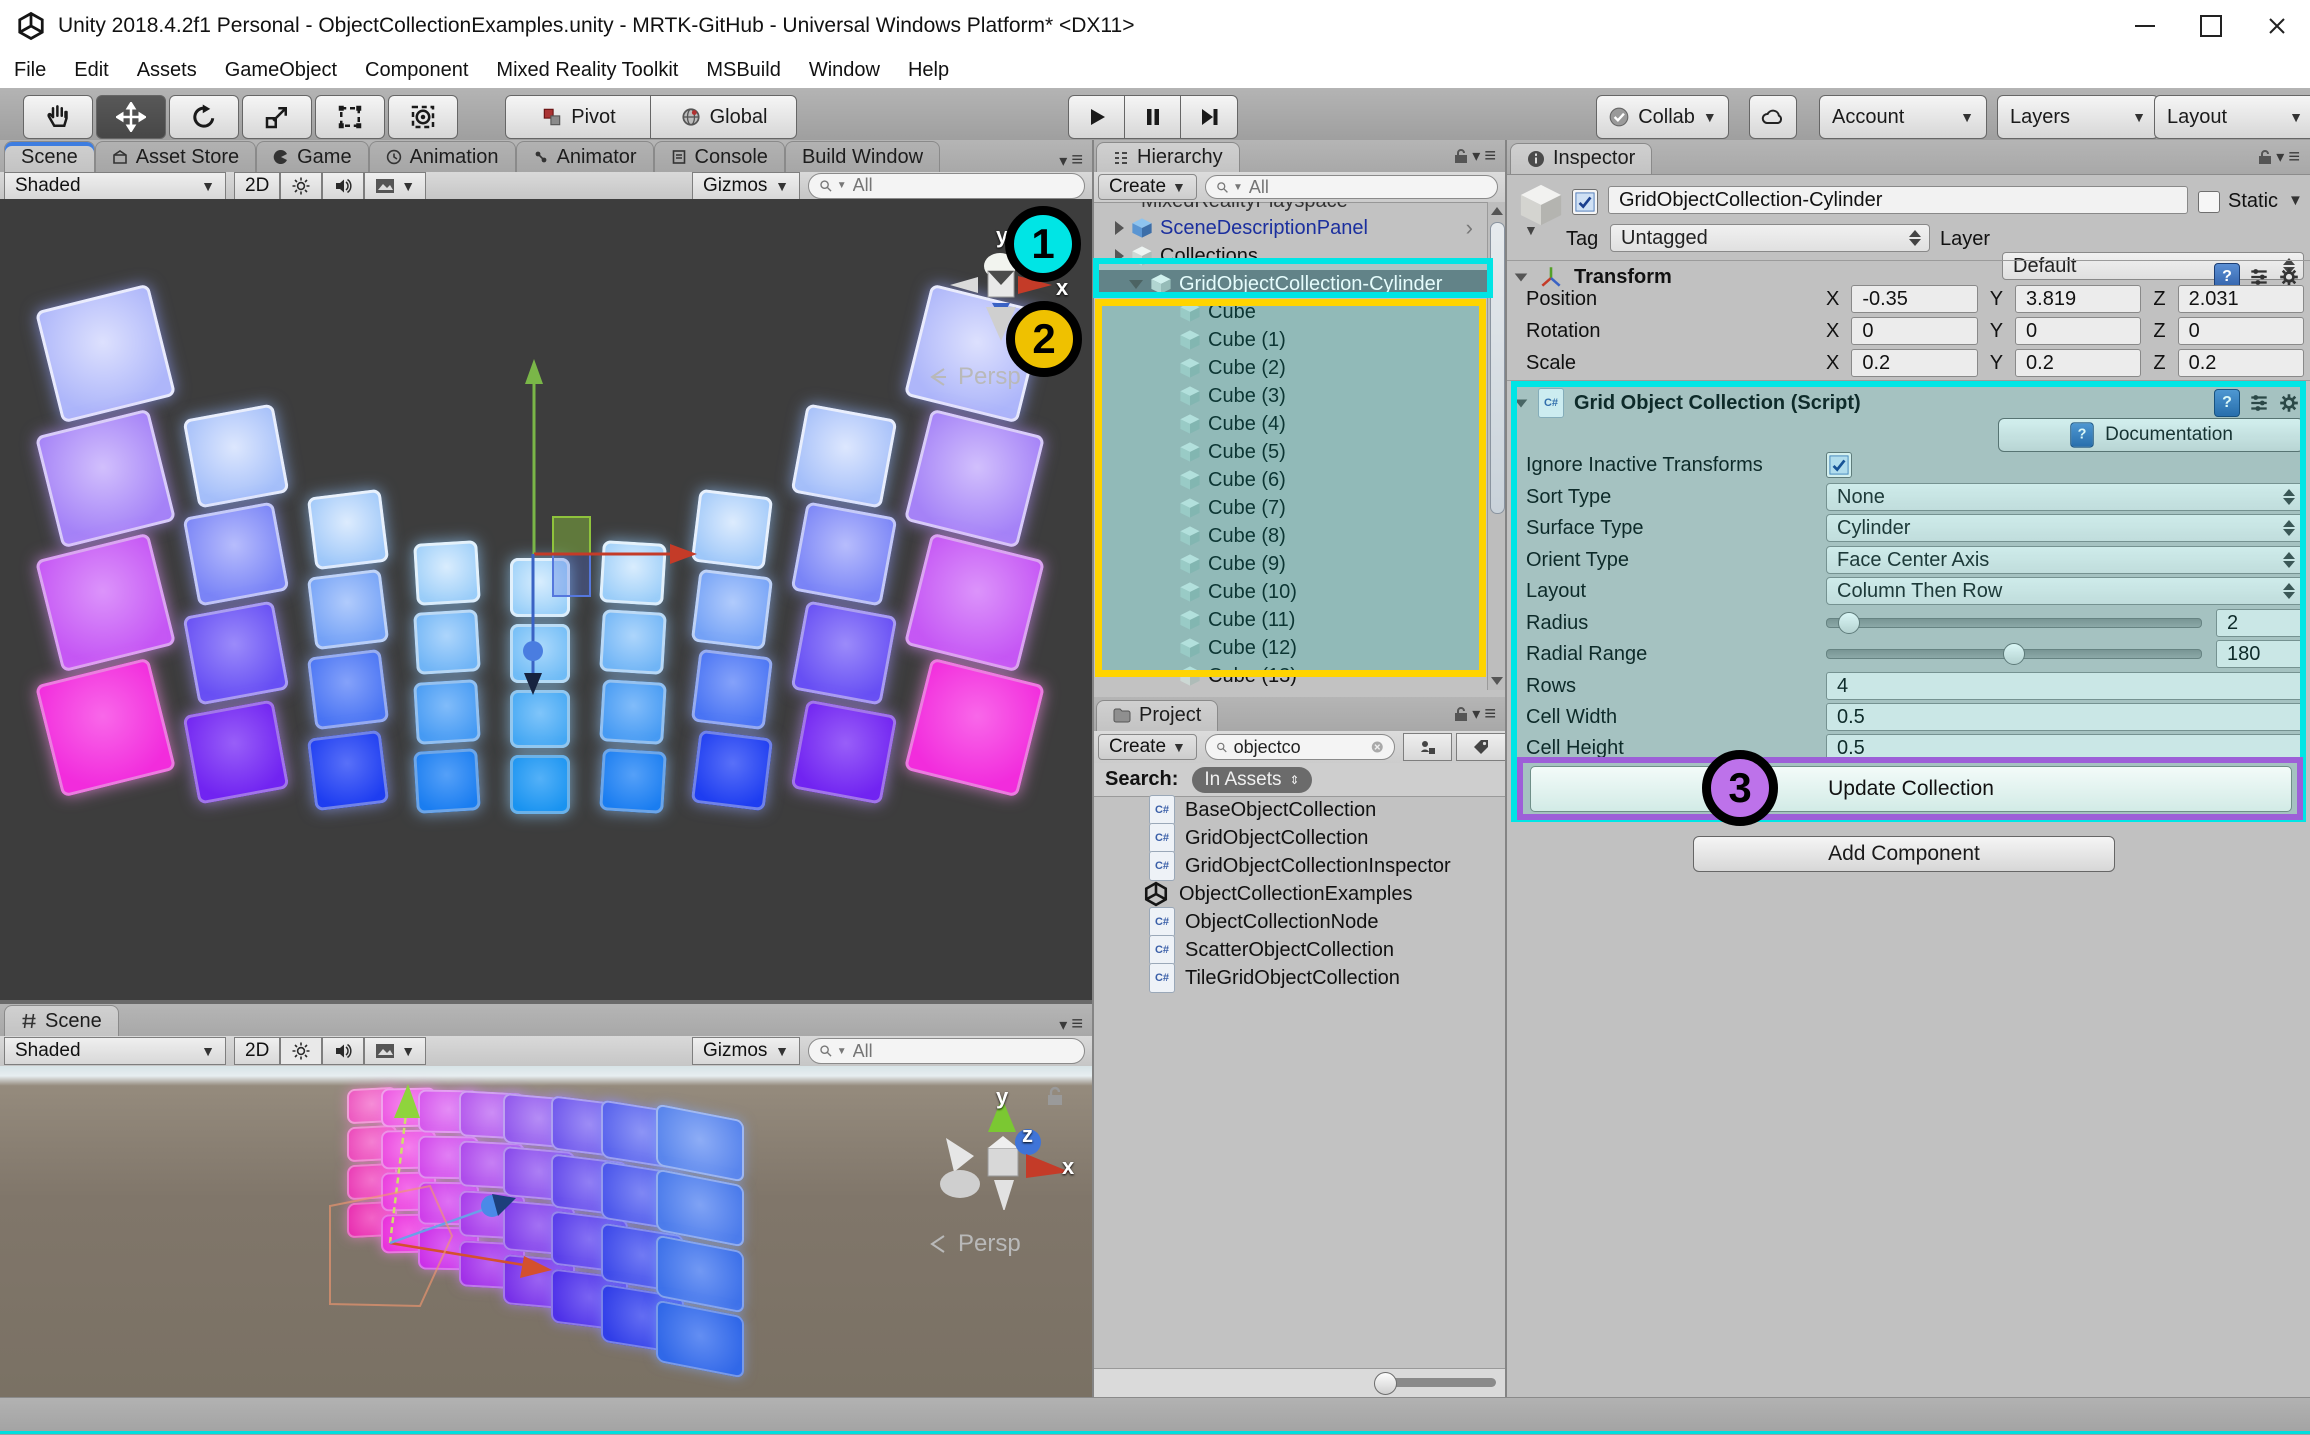 The height and width of the screenshot is (1435, 2310). I want to click on tree-item-cube: Cube (10), so click(1290, 592).